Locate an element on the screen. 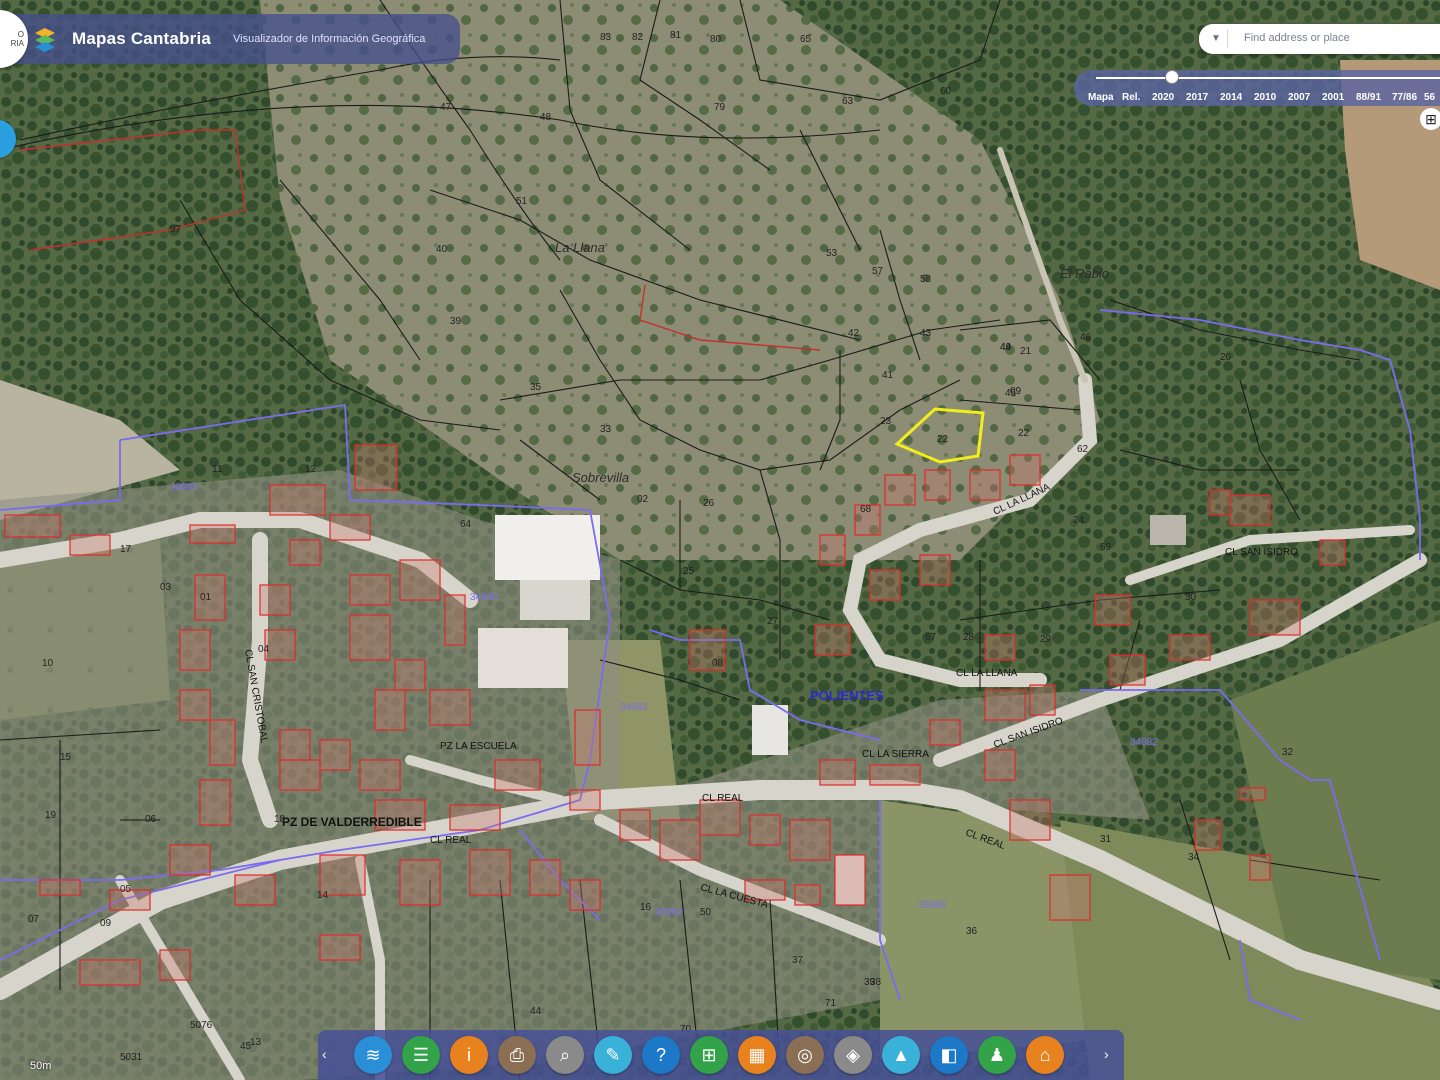 This screenshot has width=1440, height=1080. grid-icon: ▦ is located at coordinates (757, 1055).